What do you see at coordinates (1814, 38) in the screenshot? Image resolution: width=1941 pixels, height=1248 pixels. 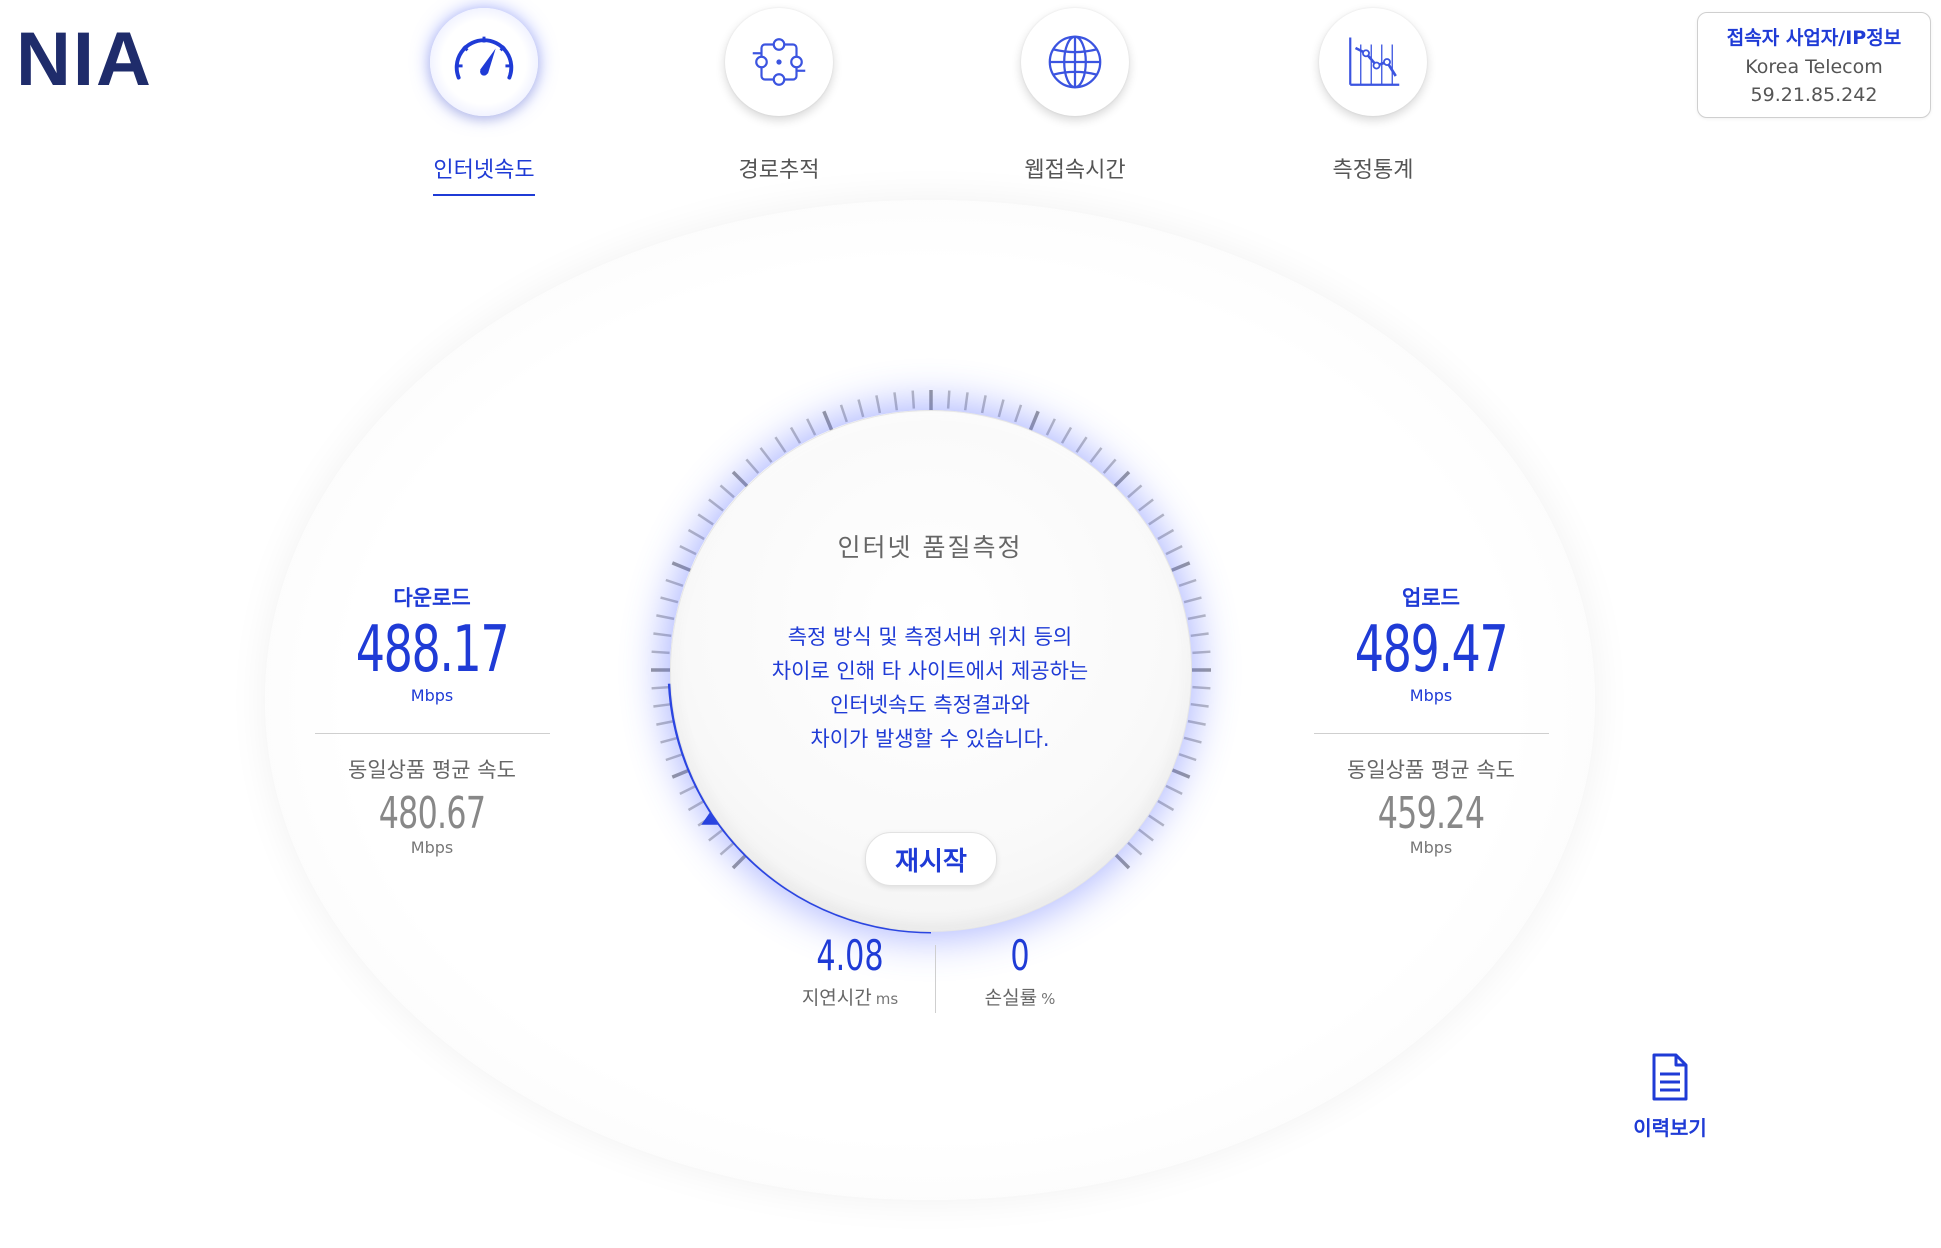 I see `isp-info-title: 접속자 사업자/IP정보` at bounding box center [1814, 38].